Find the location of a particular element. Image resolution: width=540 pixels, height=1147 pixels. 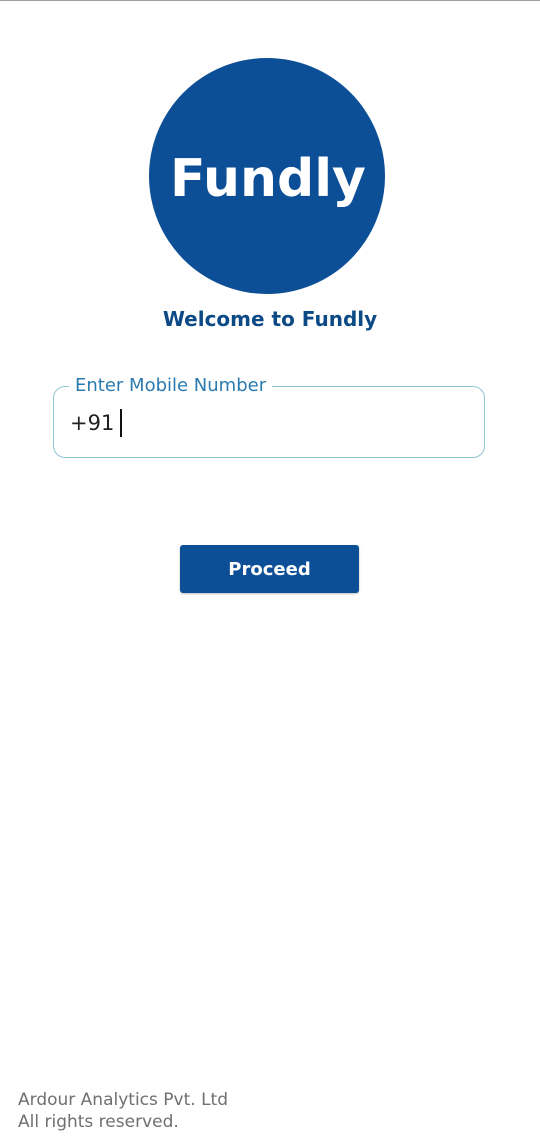

proceed-button: Proceed is located at coordinates (269, 569).